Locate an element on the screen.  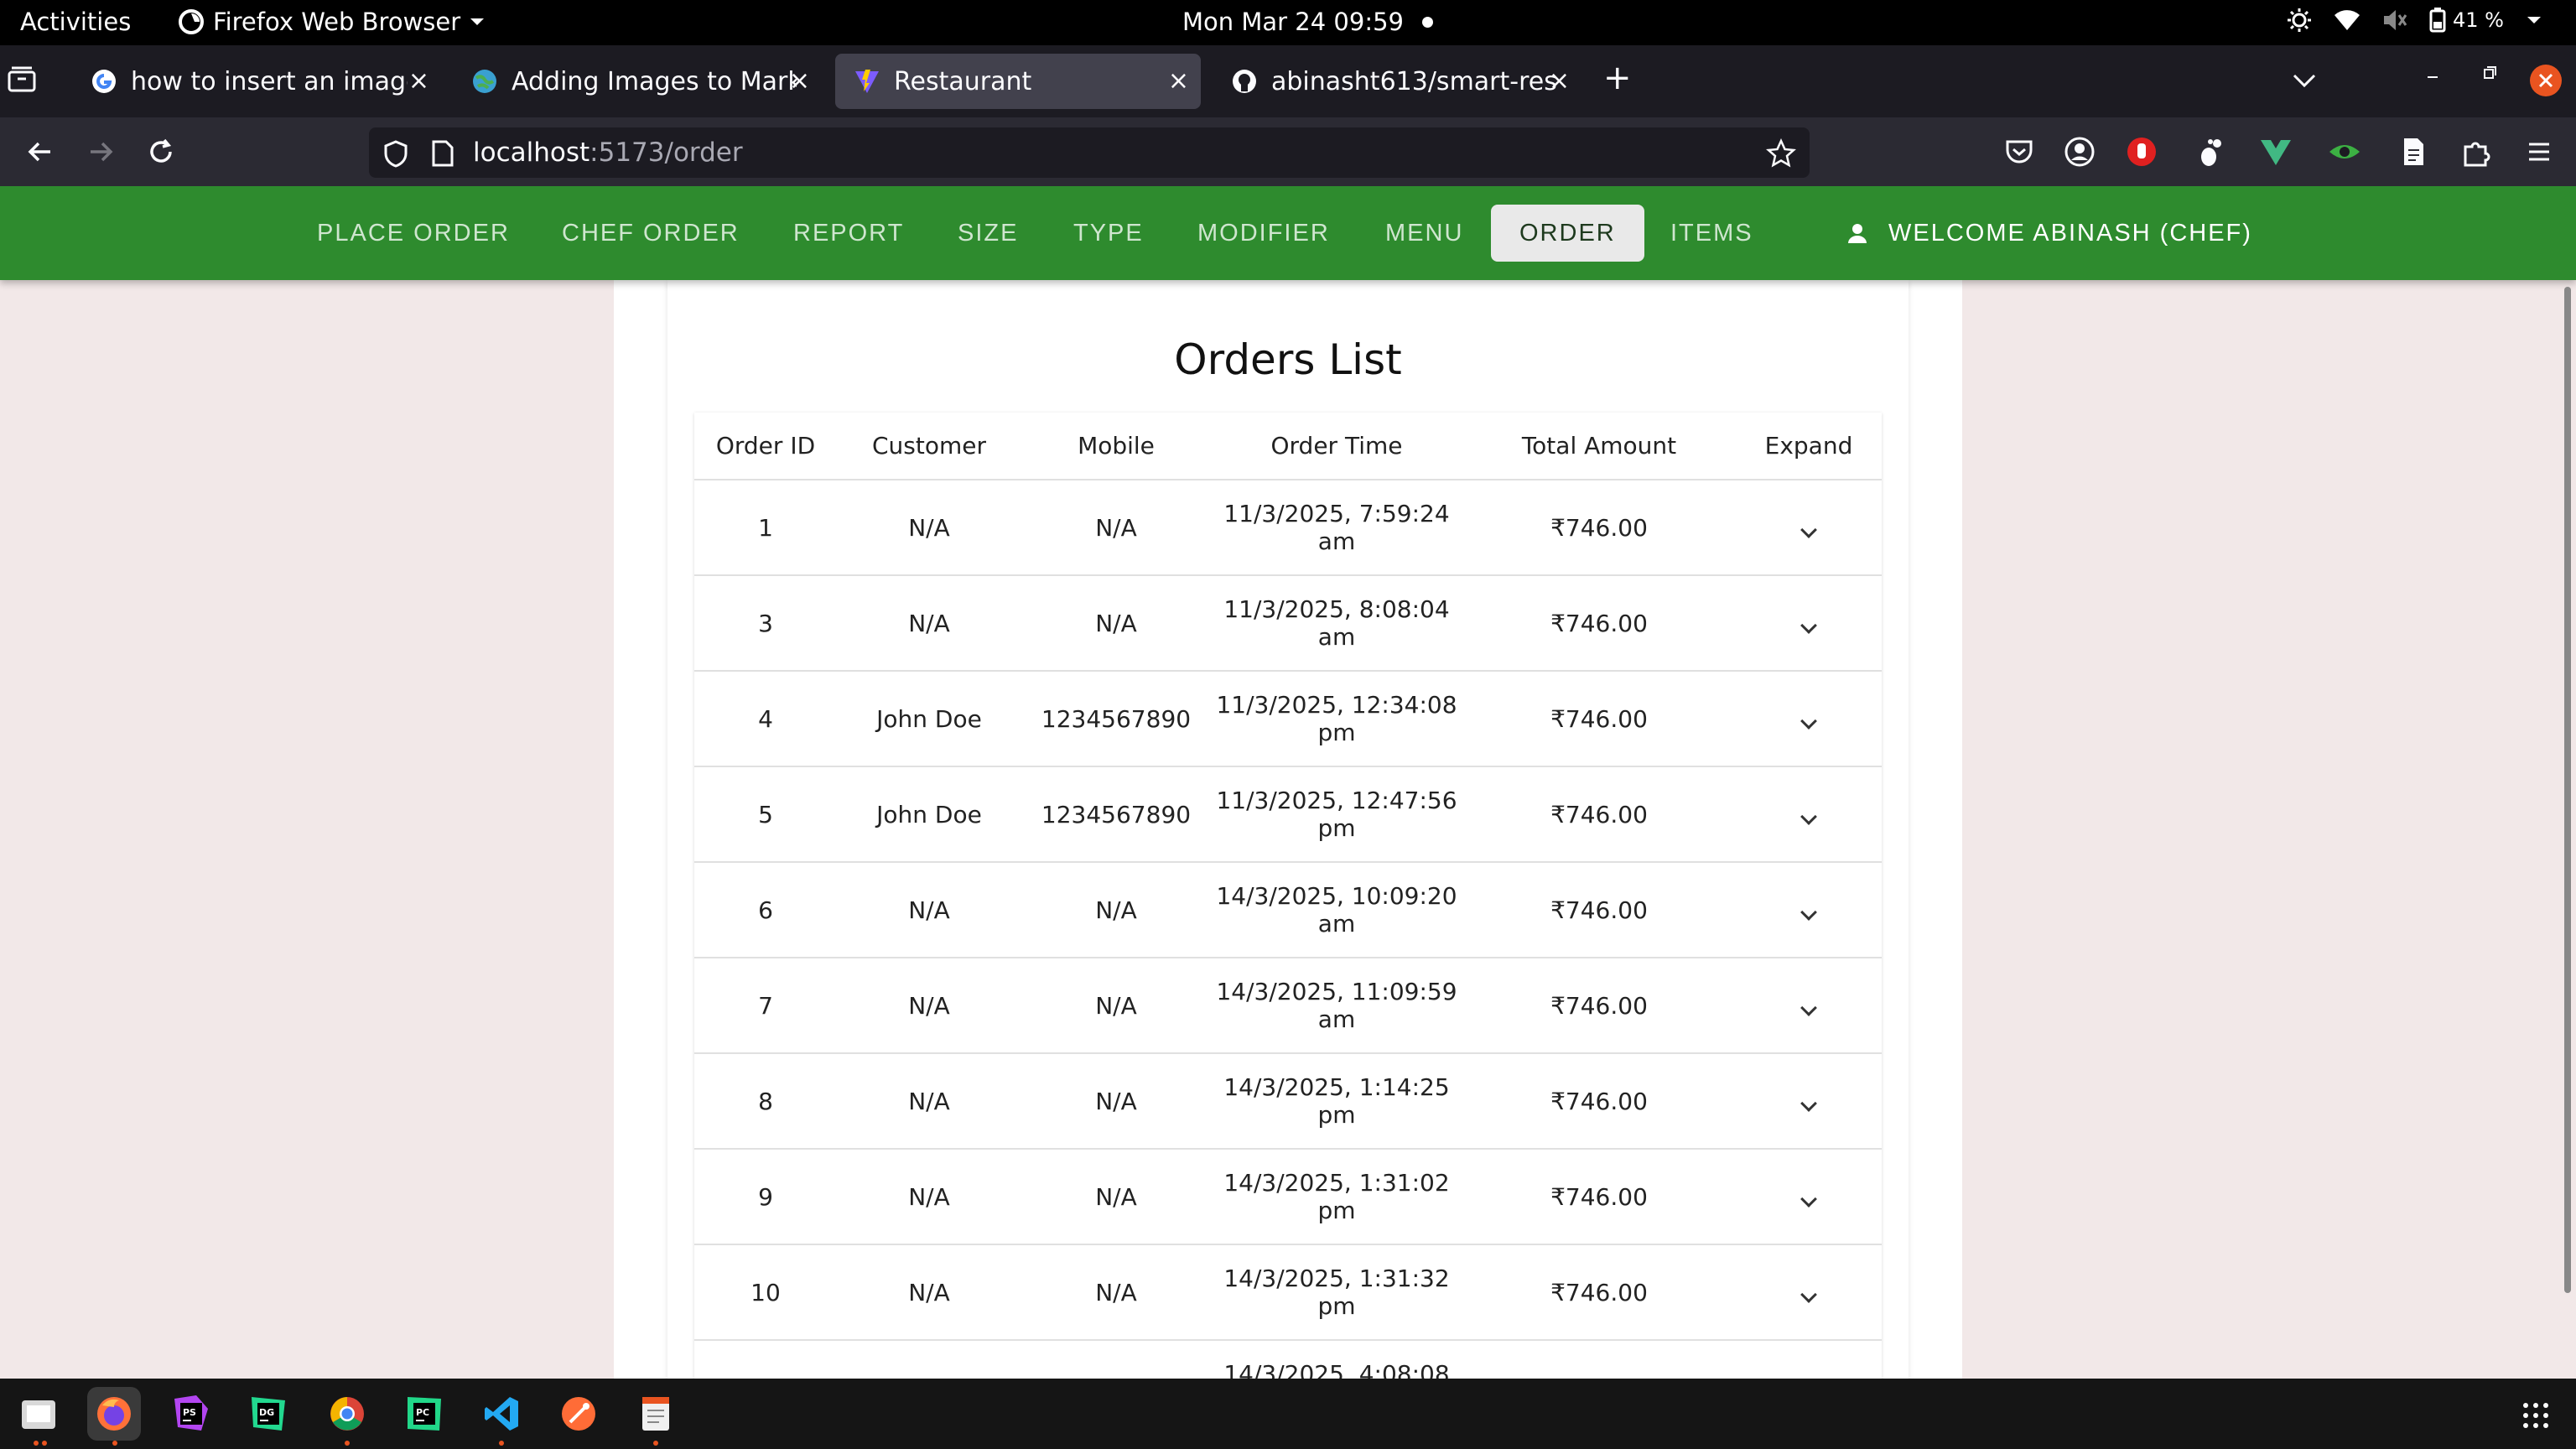
menu-items: ITEMS is located at coordinates (1712, 233).